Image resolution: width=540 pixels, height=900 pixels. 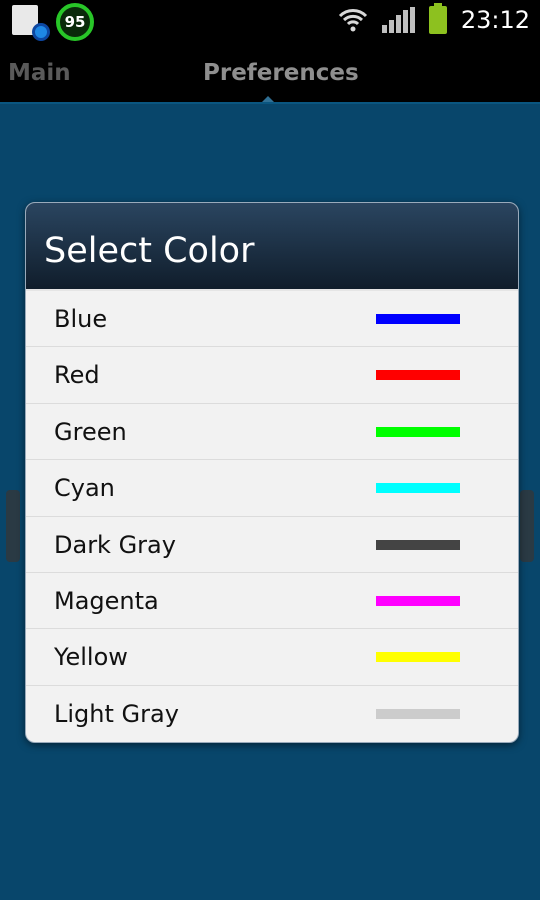 What do you see at coordinates (398, 20) in the screenshot?
I see `signal-icon` at bounding box center [398, 20].